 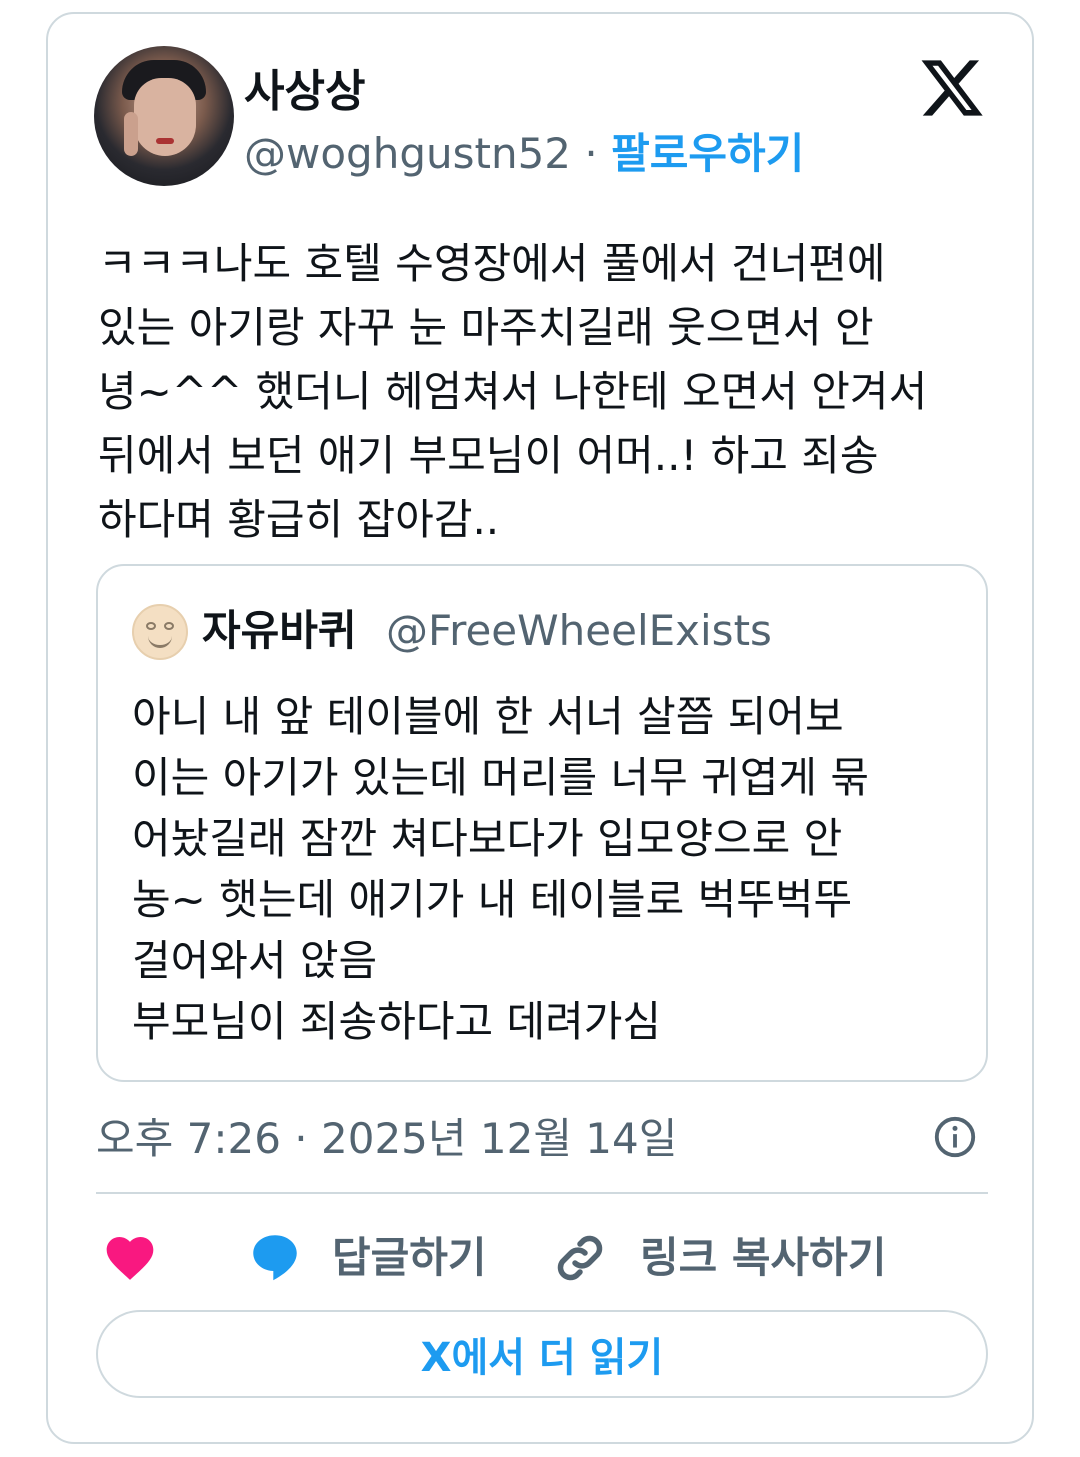 I want to click on x-logo-icon, so click(x=952, y=88).